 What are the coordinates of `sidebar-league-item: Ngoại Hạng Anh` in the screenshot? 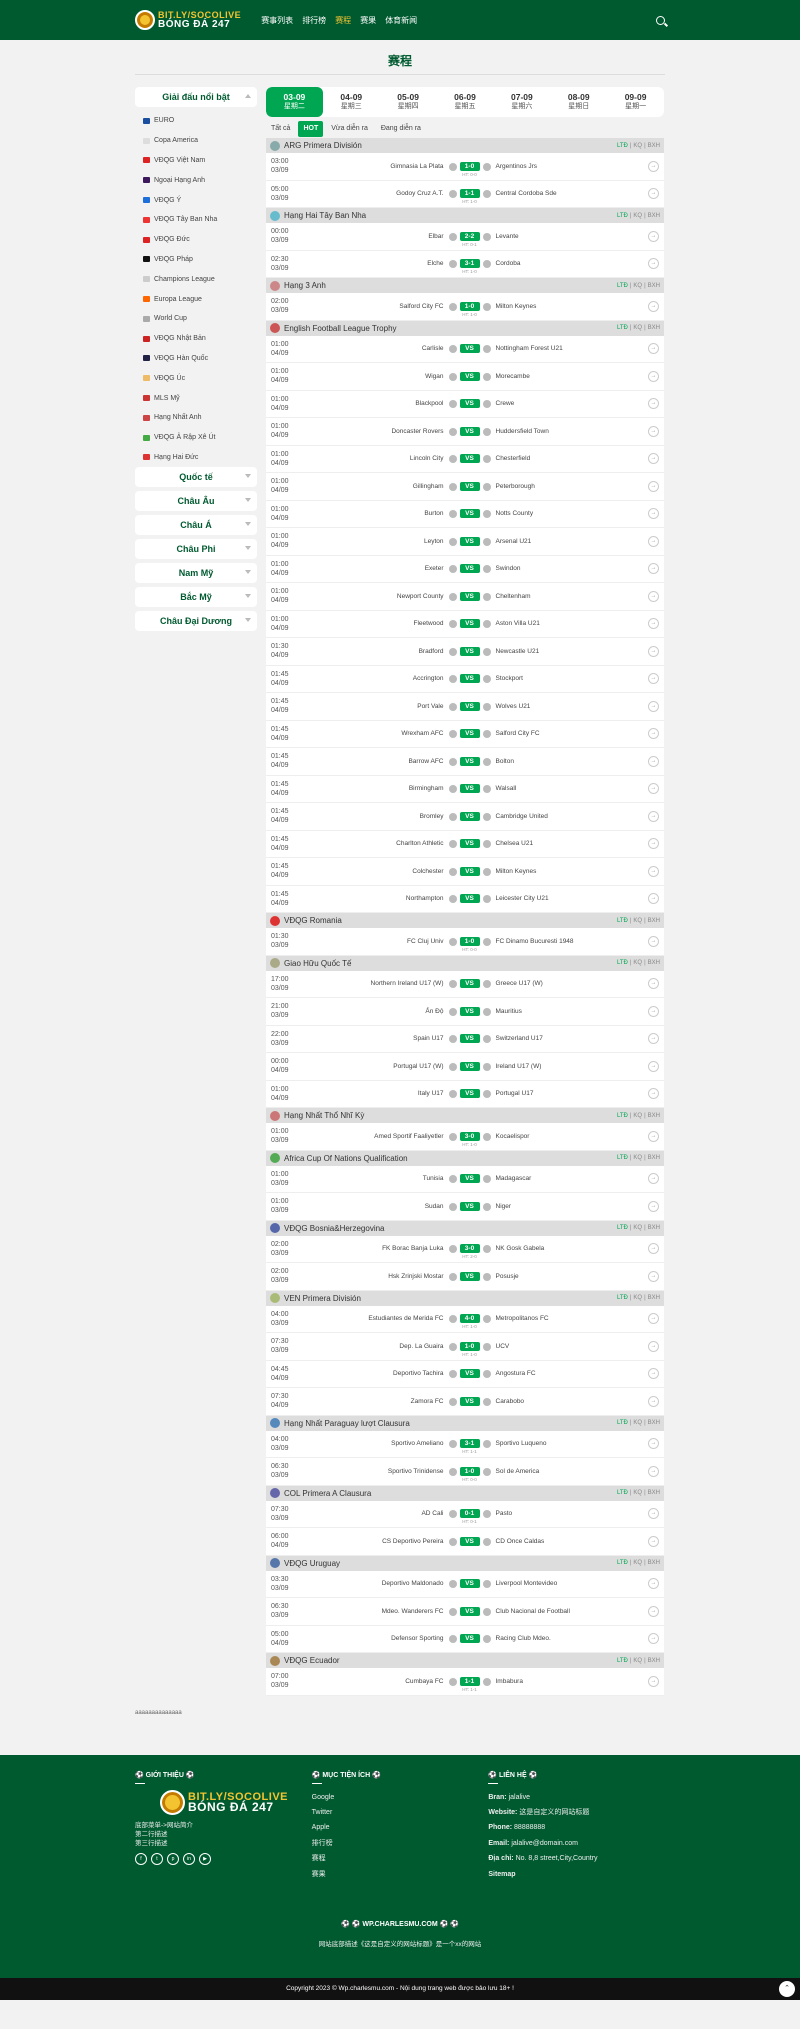 It's located at (196, 180).